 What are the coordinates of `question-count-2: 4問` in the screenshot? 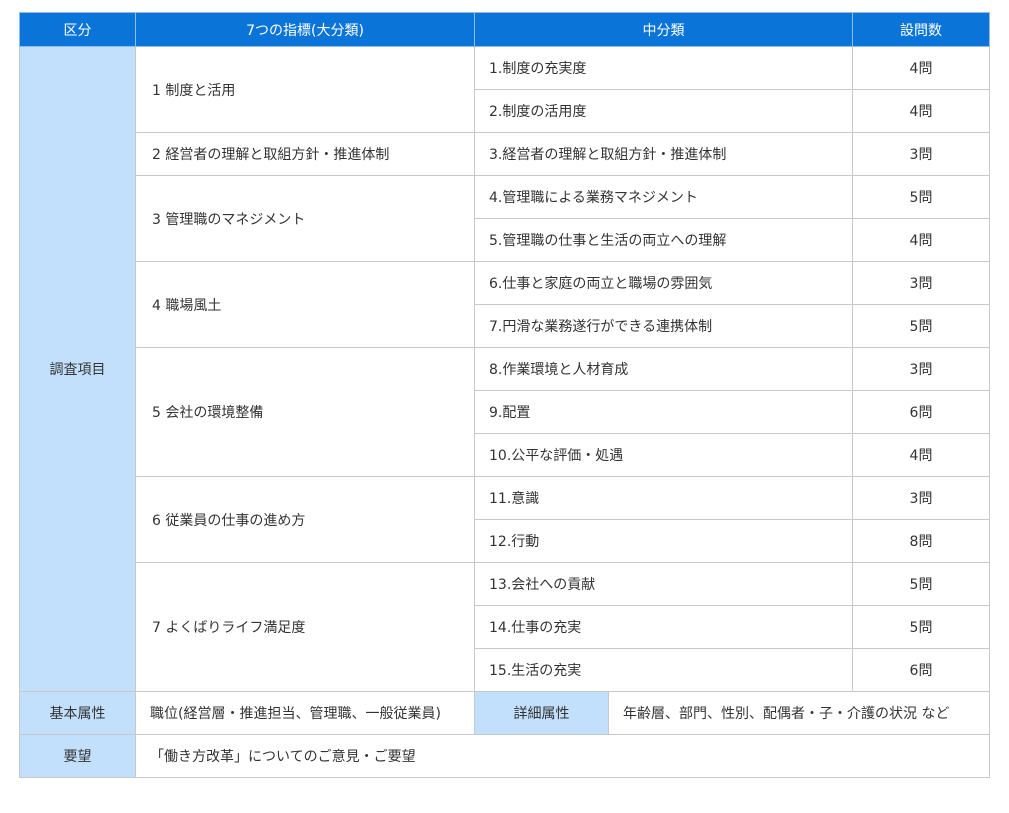 It's located at (921, 111).